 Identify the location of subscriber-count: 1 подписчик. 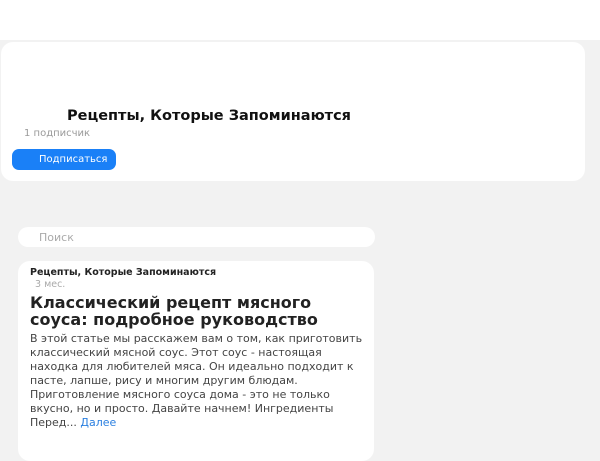
(57, 133).